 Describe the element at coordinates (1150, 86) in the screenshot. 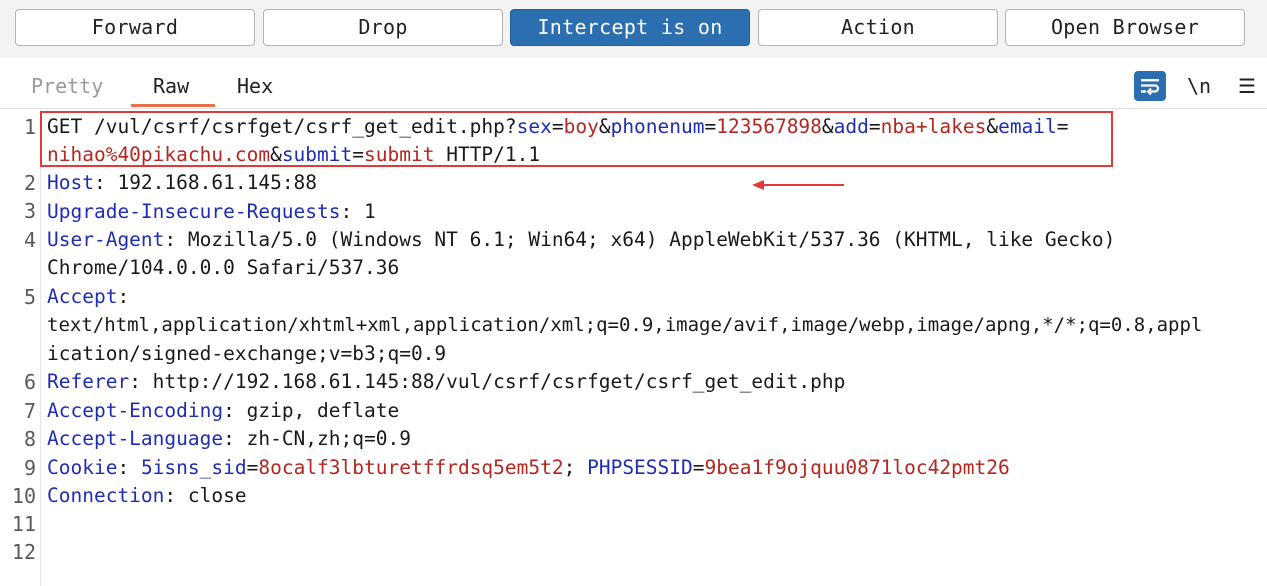

I see `word-wrap-icon` at that location.